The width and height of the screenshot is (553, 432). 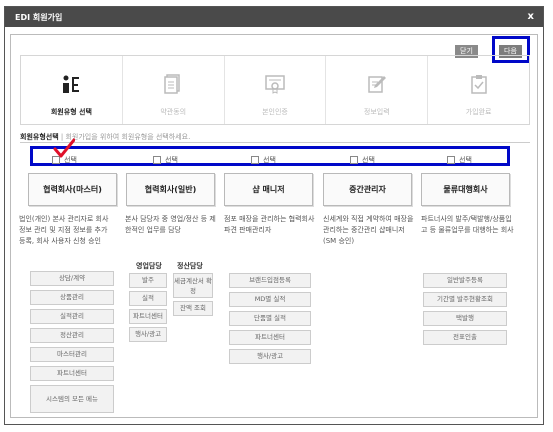 I want to click on type-description: 본사 담당자 중 영업/정산 등 제한적인 업무를 담당, so click(x=170, y=224).